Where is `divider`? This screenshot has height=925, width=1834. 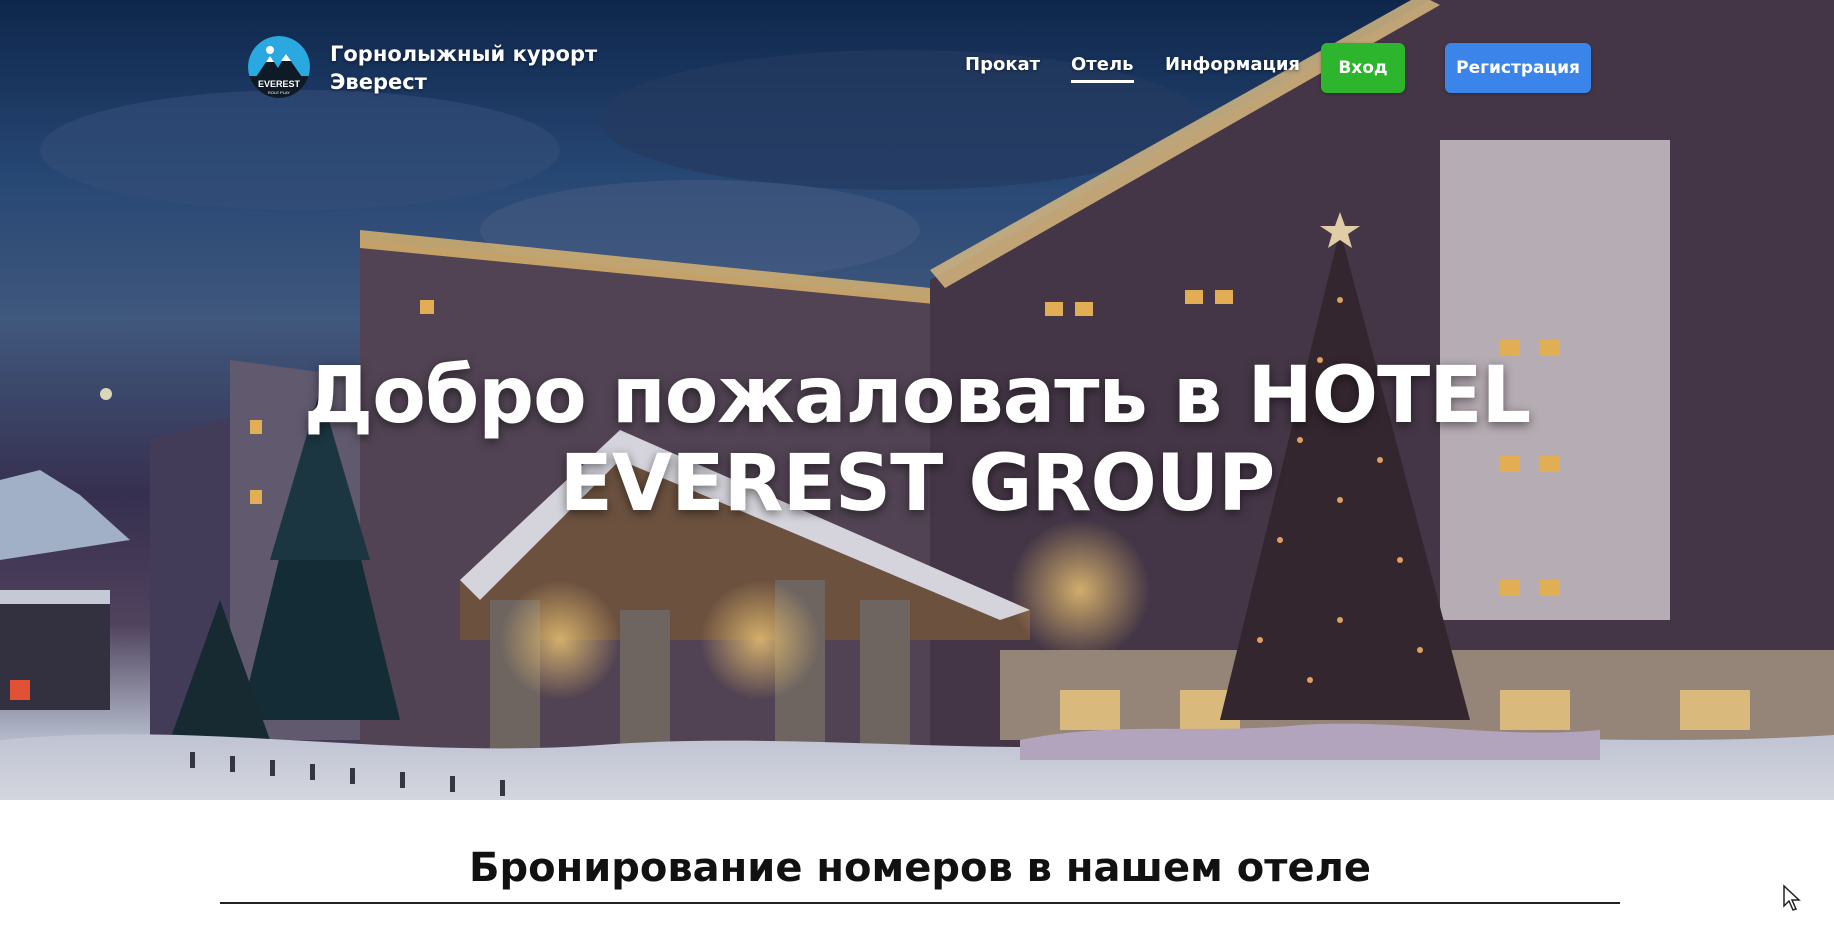
divider is located at coordinates (920, 903).